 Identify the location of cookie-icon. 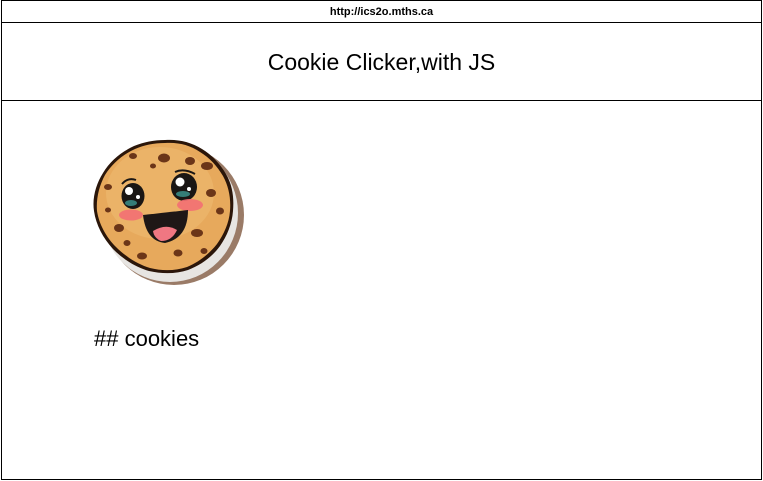
(168, 212).